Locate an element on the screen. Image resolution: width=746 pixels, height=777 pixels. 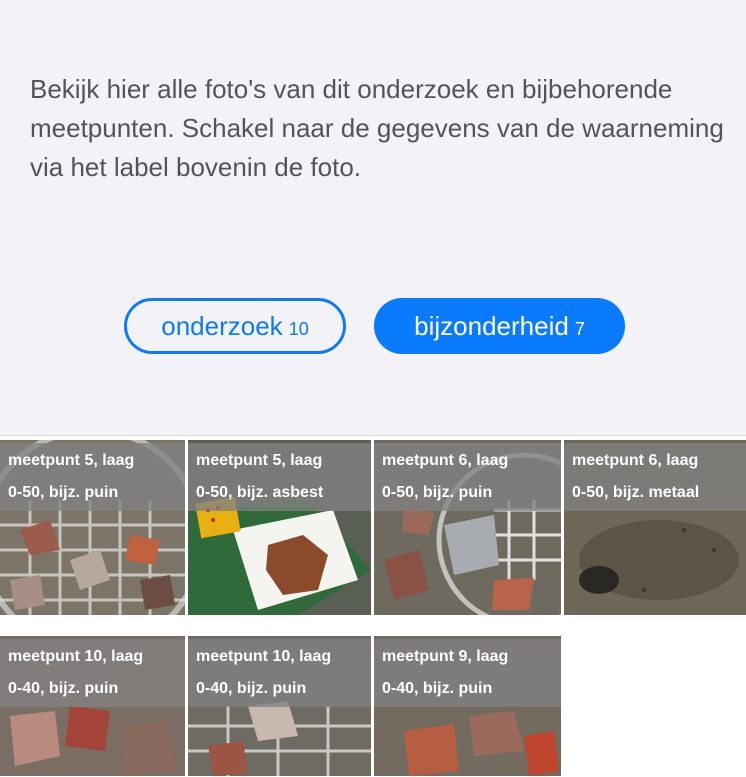
photo-label: meetpunt 5, laag 0-50, bijz. puin is located at coordinates (92, 477).